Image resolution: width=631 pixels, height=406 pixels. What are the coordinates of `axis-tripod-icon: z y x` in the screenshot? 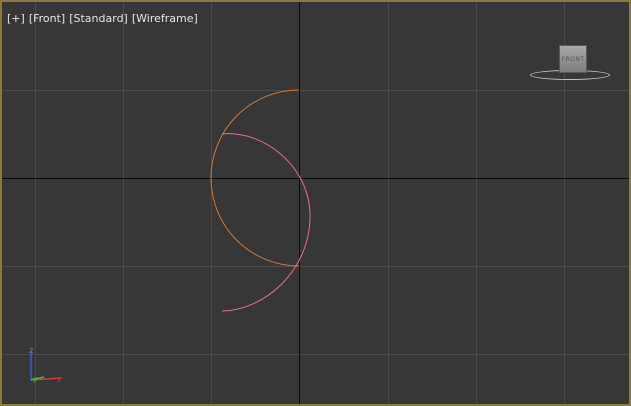 It's located at (46, 365).